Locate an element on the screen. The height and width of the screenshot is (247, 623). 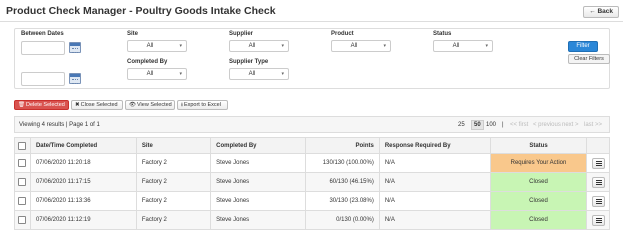
status-select: All ▾ is located at coordinates (463, 46).